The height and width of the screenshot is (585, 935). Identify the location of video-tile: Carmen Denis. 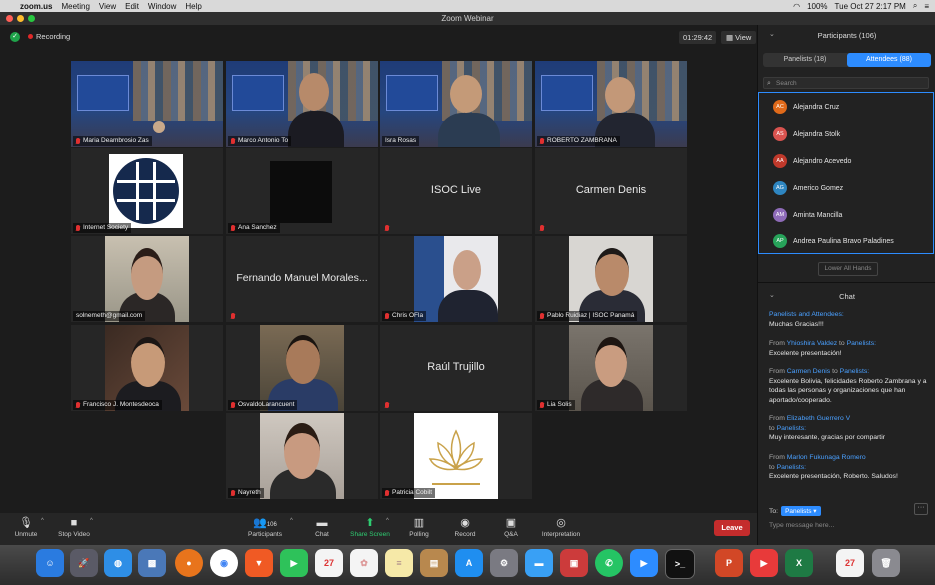
(611, 191).